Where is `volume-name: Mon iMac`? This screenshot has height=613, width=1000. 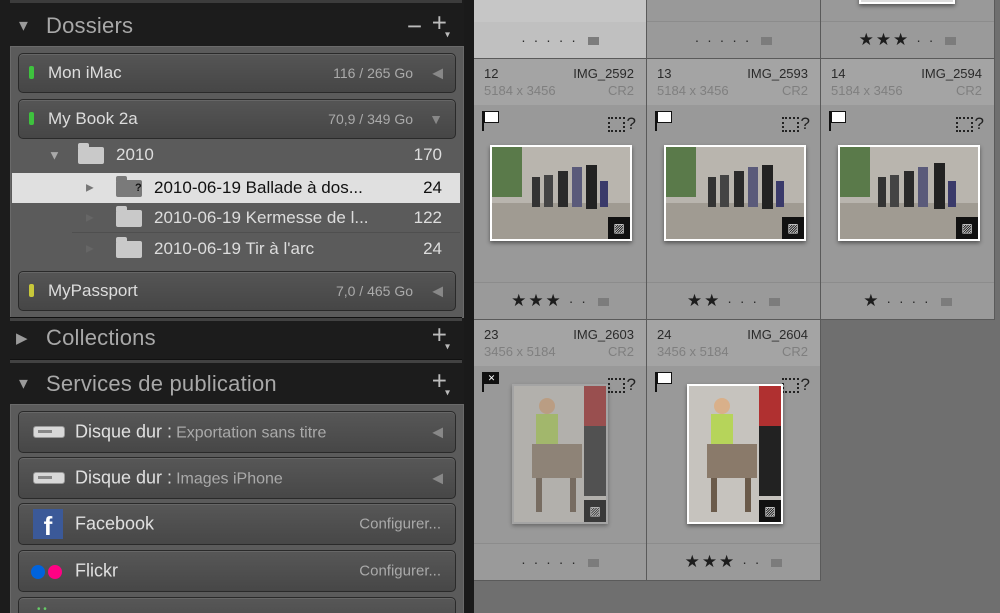 volume-name: Mon iMac is located at coordinates (85, 72).